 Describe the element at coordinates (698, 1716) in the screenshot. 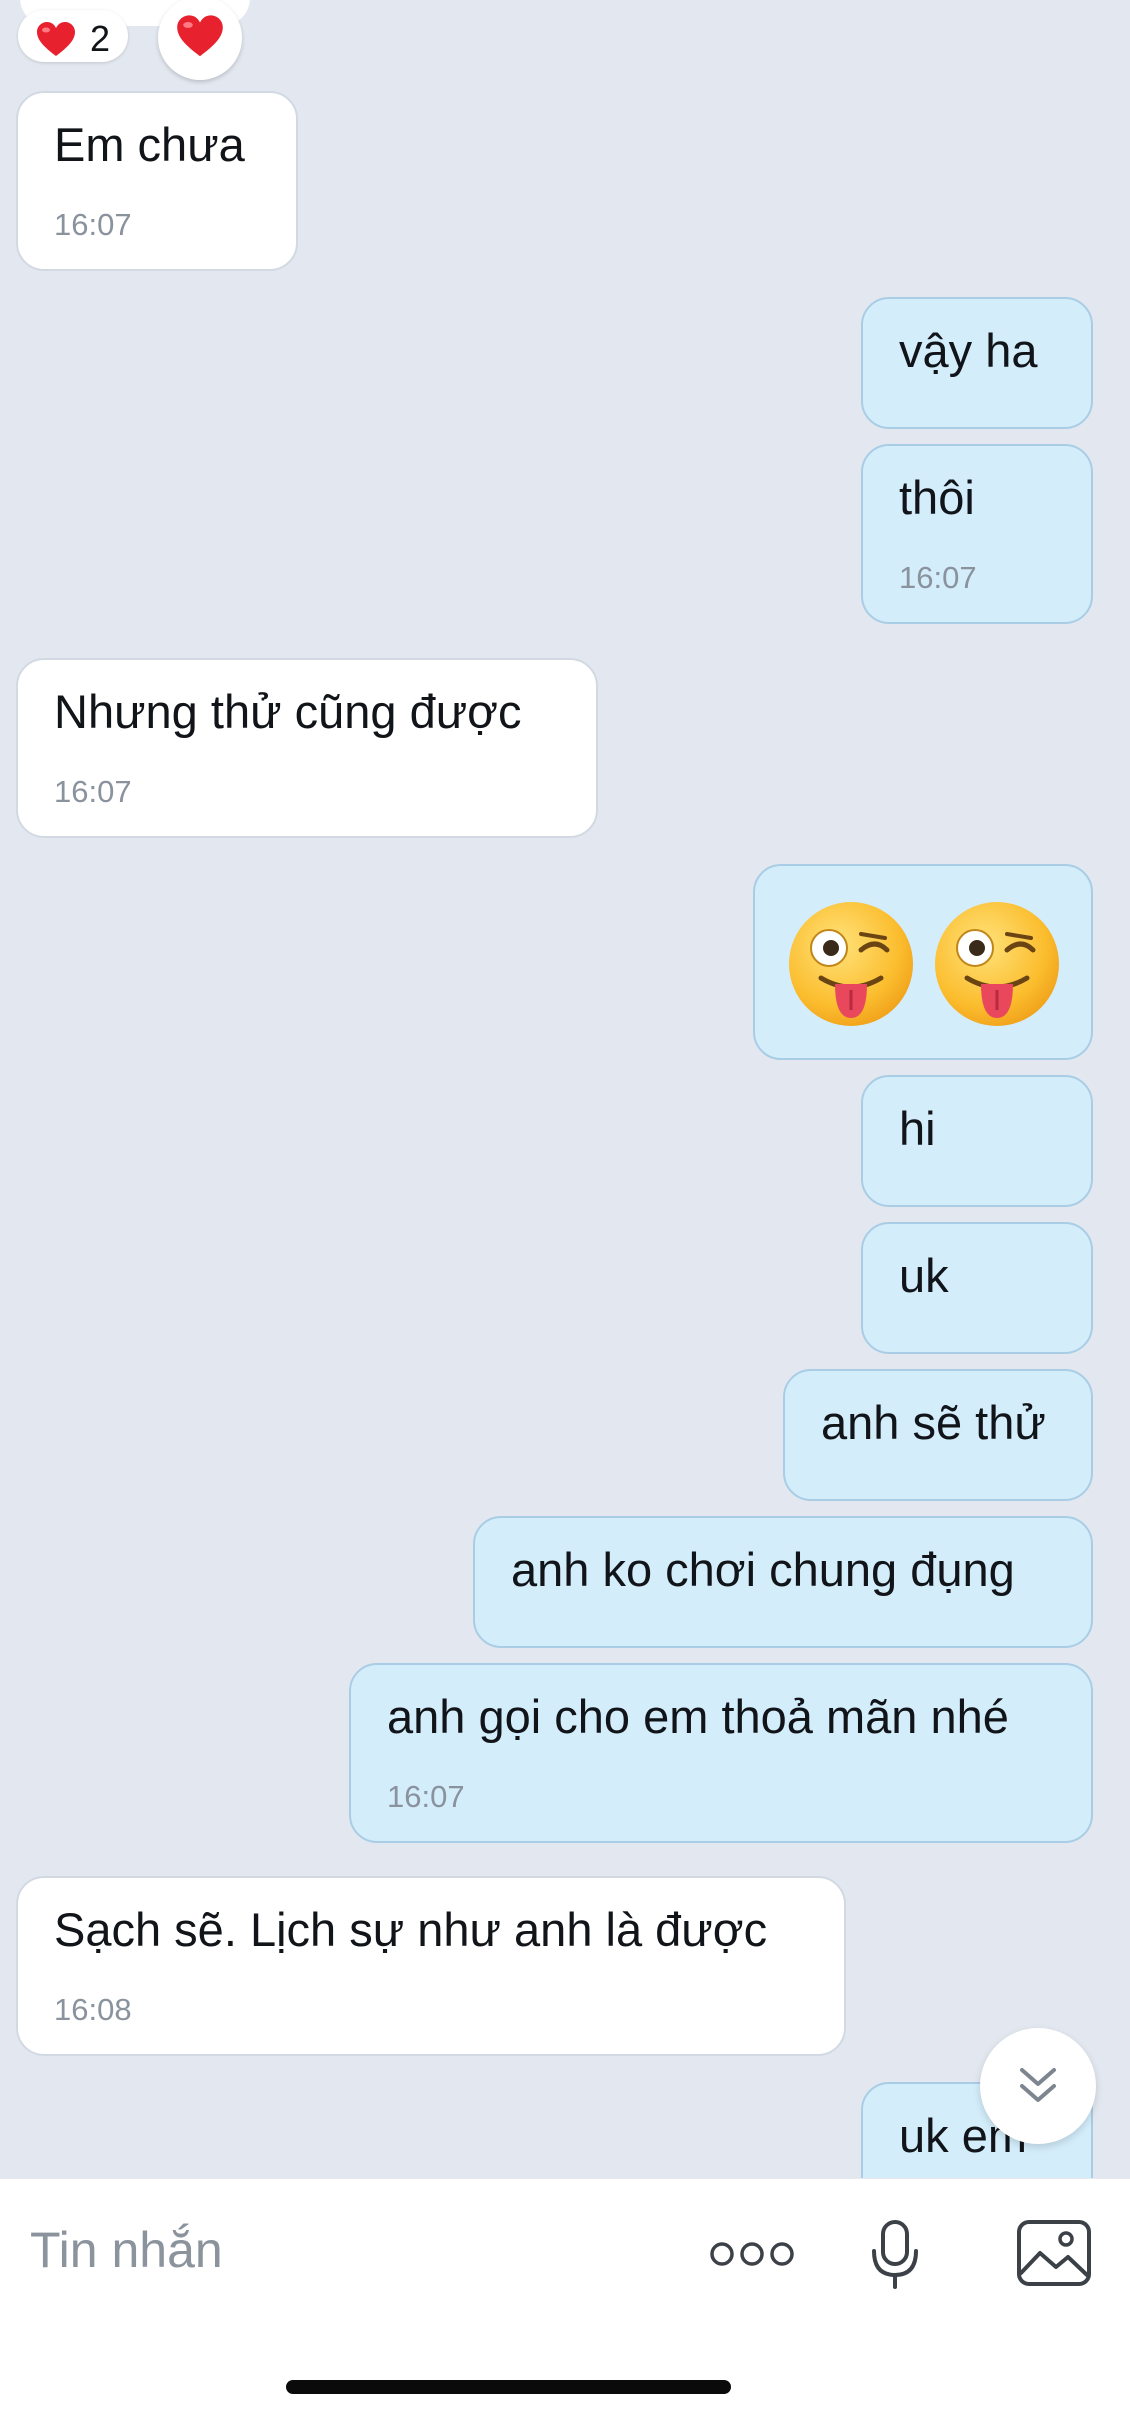

I see `message-text: anh gọi cho em thoả mãn nhé` at that location.